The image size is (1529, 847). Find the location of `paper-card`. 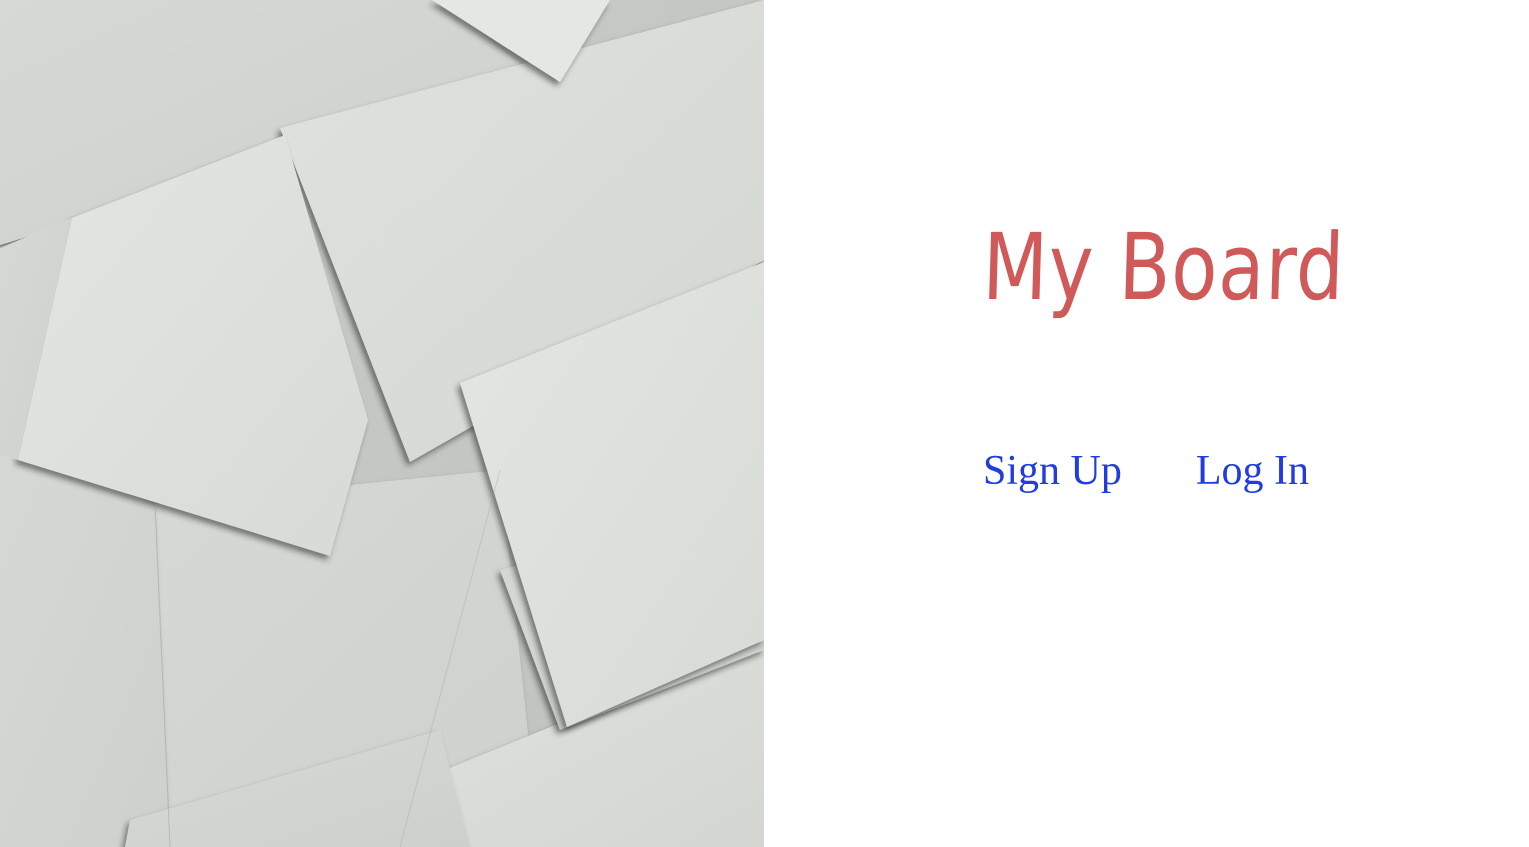

paper-card is located at coordinates (85, 643).